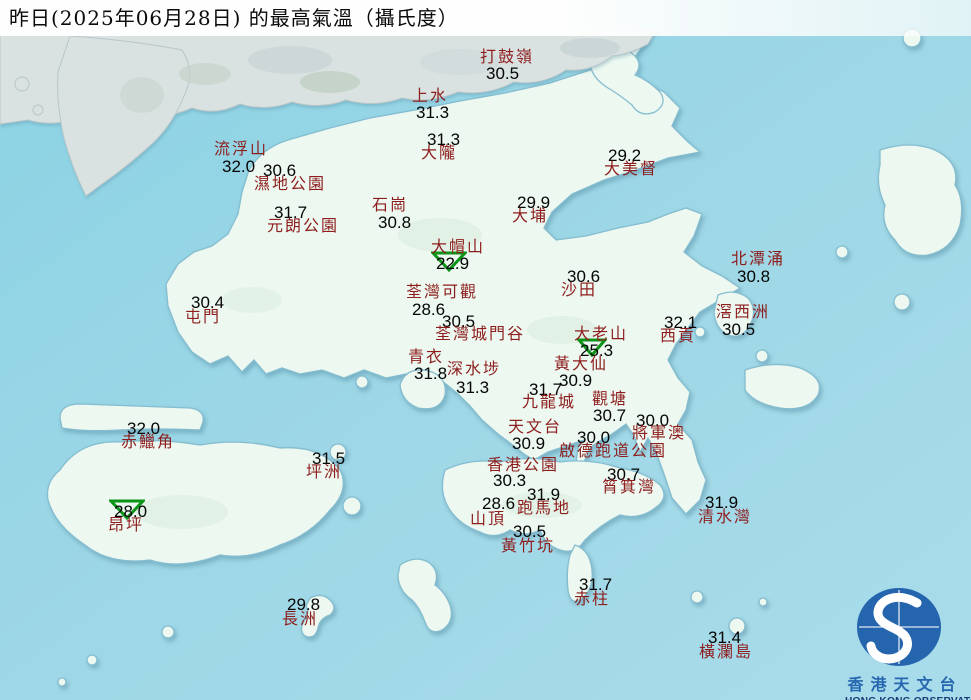  Describe the element at coordinates (535, 426) in the screenshot. I see `station-label: 天文台` at that location.